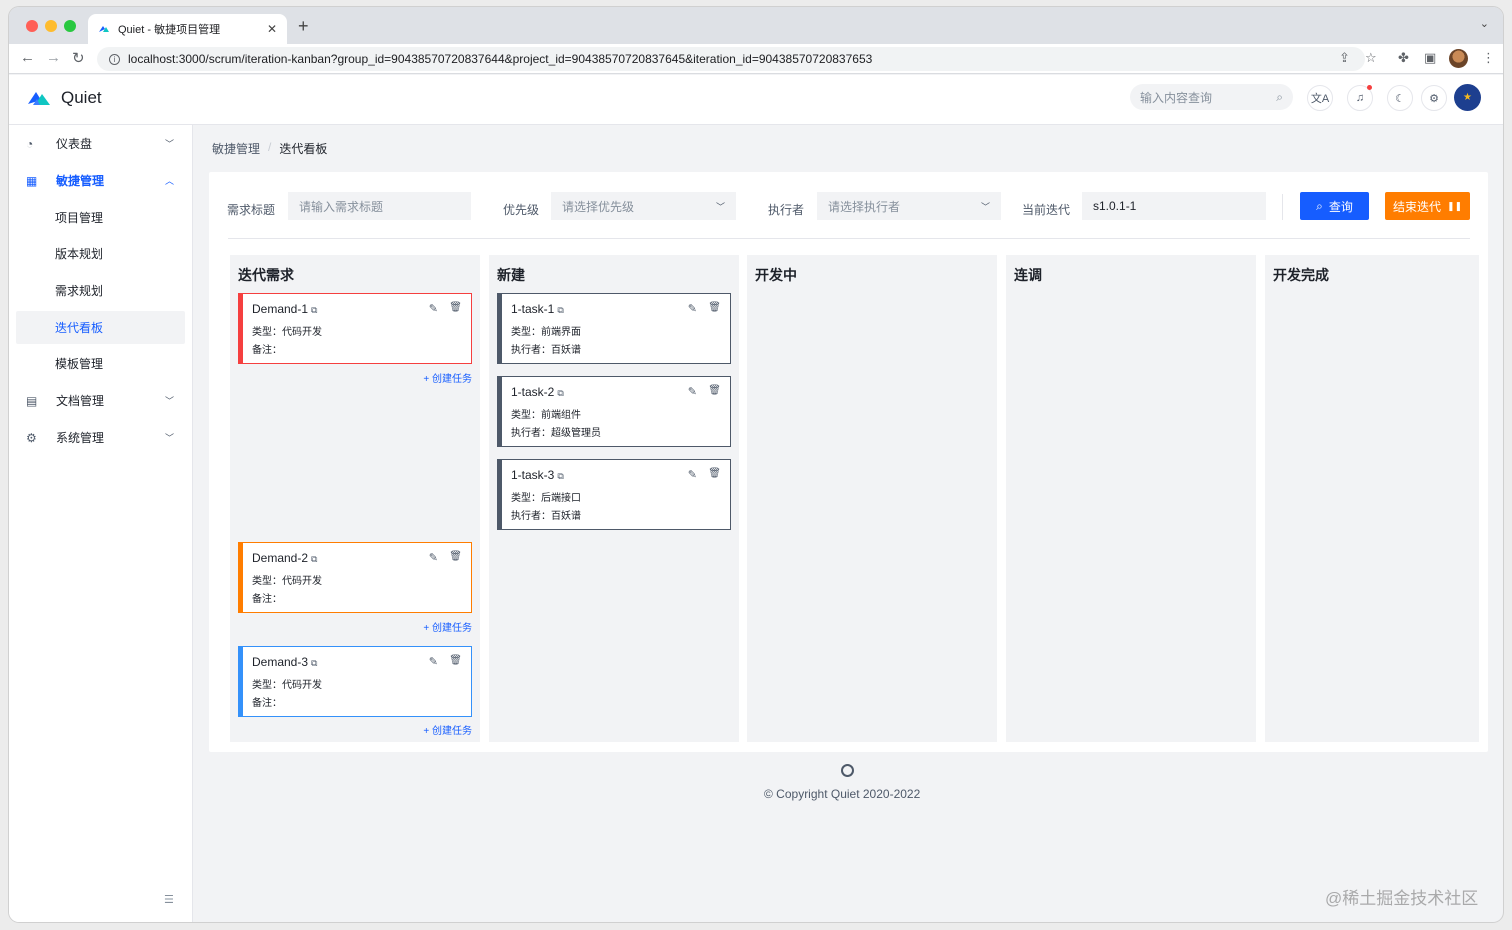  I want to click on tab-search-chevron-icon: ⌄, so click(1484, 23).